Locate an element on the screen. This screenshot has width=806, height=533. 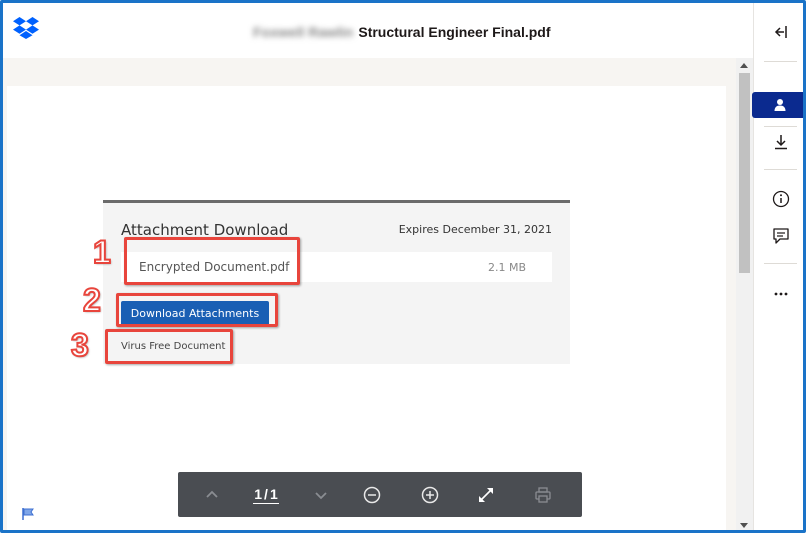
scrollbar-thumb is located at coordinates (744, 173).